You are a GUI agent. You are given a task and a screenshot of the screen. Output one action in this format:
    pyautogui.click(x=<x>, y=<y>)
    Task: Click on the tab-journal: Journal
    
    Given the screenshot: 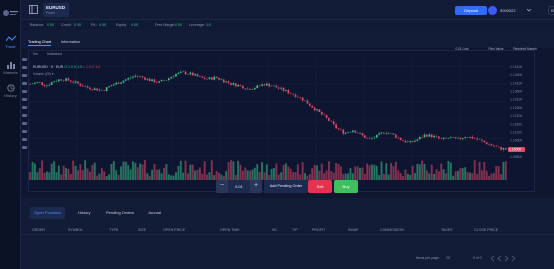 What is the action you would take?
    pyautogui.click(x=154, y=213)
    